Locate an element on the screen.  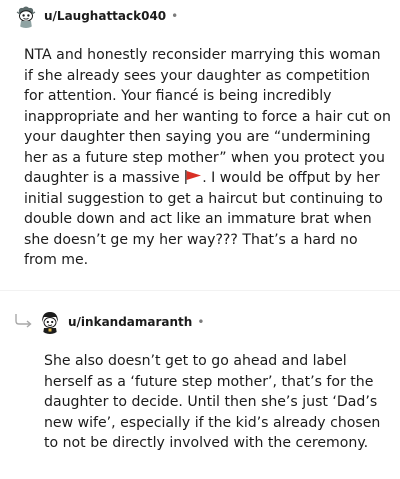
comment-header: u/Laughattack040 • is located at coordinates (96, 16).